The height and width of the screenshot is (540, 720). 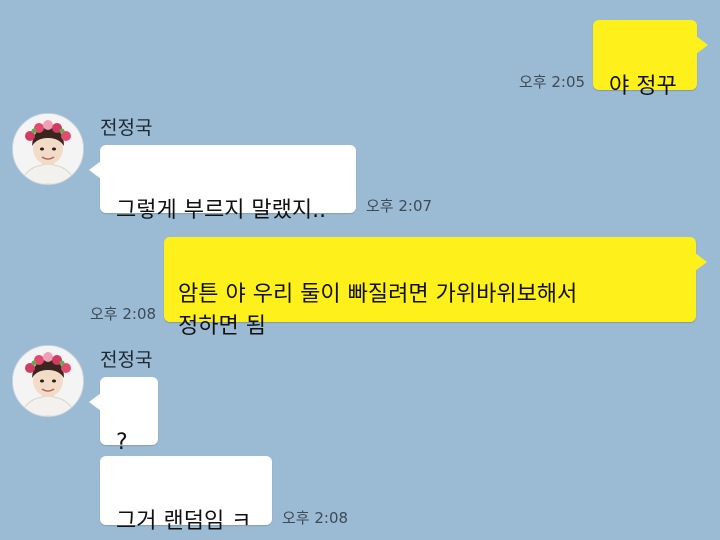 What do you see at coordinates (222, 184) in the screenshot?
I see `message-bubble-theirs: 그렇게 부르지 말랬지..` at bounding box center [222, 184].